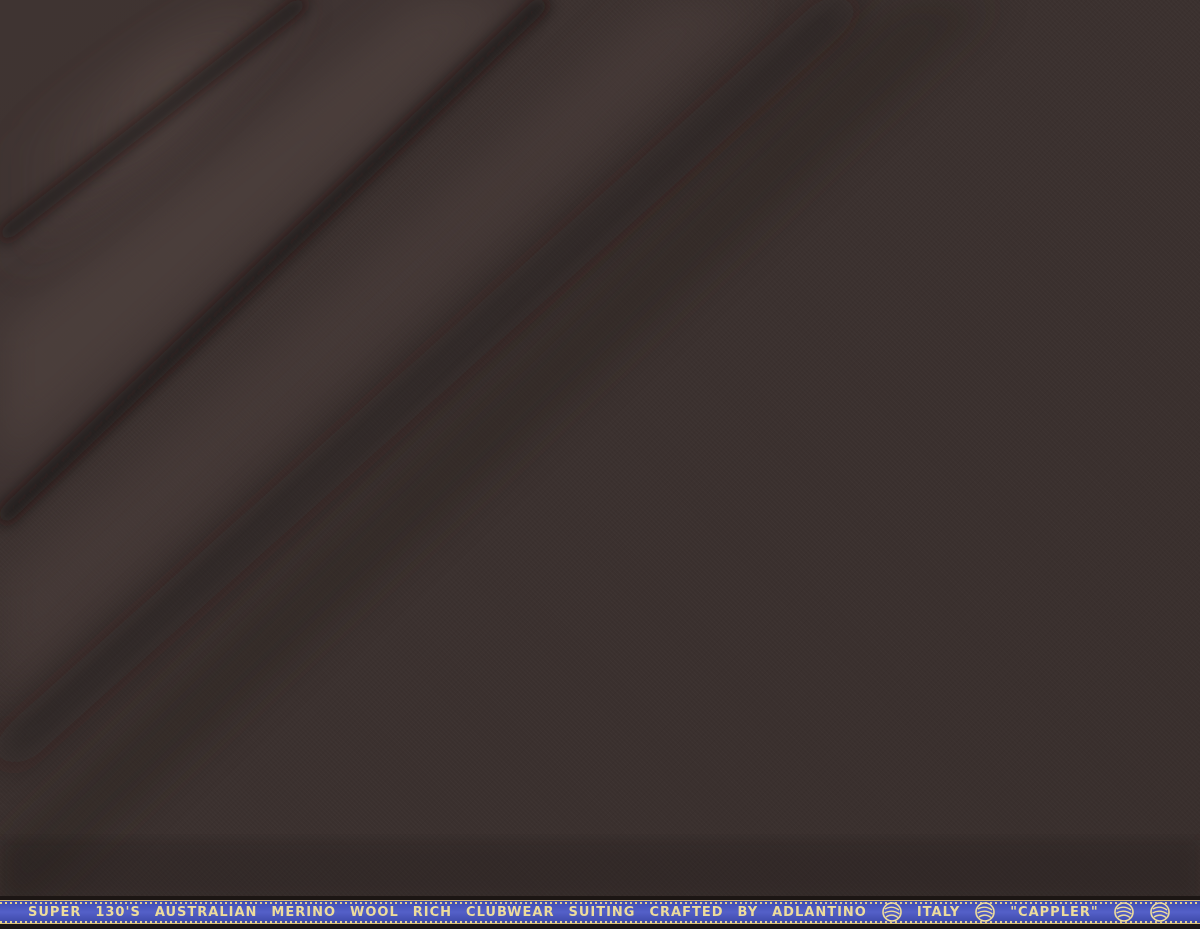  Describe the element at coordinates (938, 912) in the screenshot. I see `selvedge-country: ITALY` at that location.